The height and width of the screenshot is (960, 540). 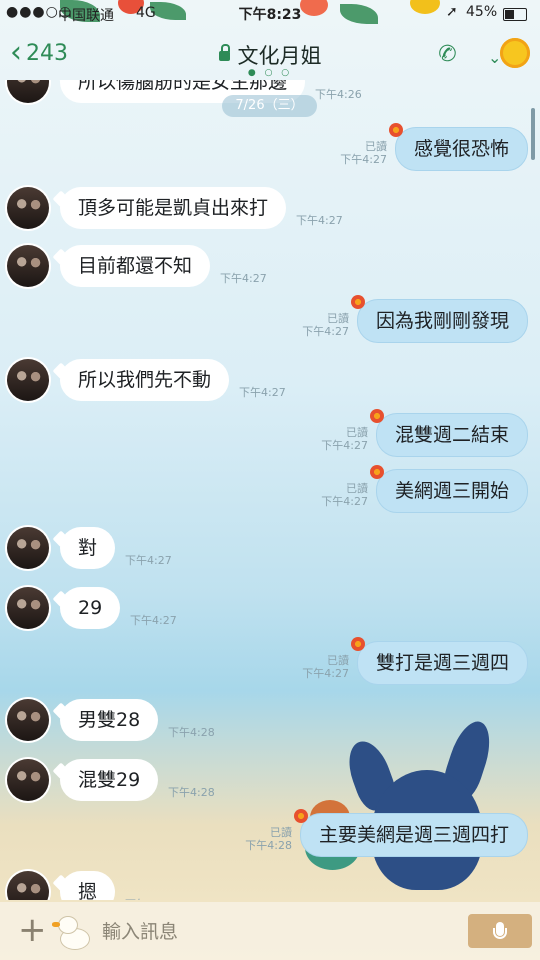 What do you see at coordinates (439, 661) in the screenshot?
I see `outgoing-message-bubble: 雙打是週三週四` at bounding box center [439, 661].